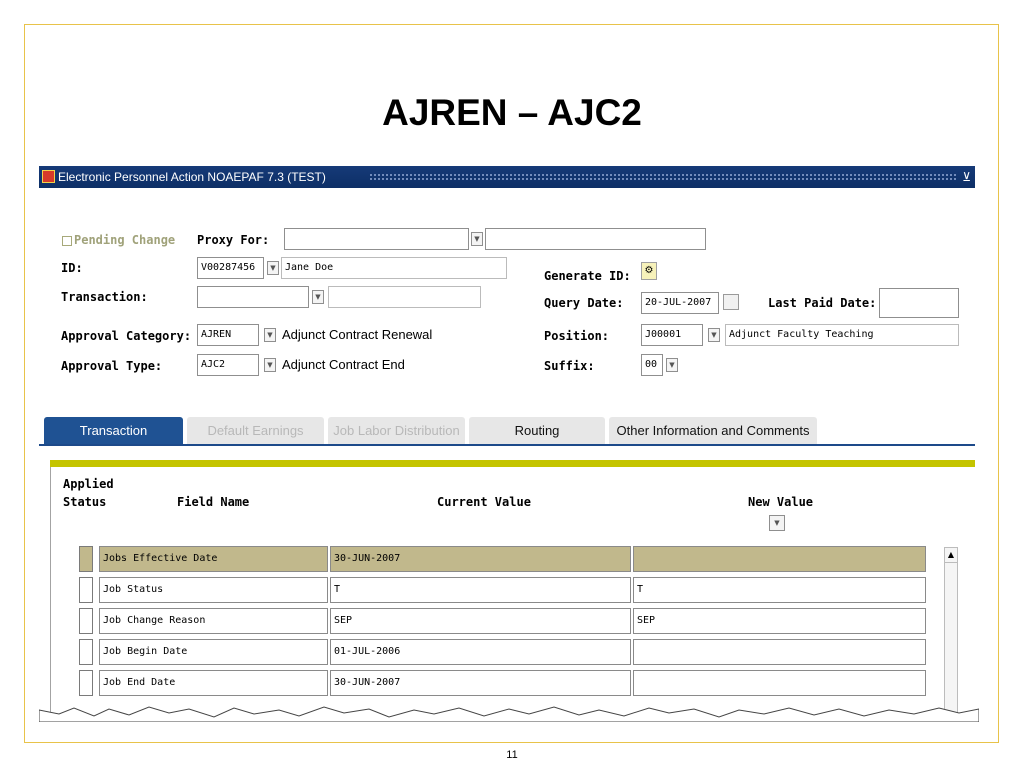 This screenshot has width=1024, height=768. I want to click on slide-title: AJREN – AJC2, so click(512, 112).